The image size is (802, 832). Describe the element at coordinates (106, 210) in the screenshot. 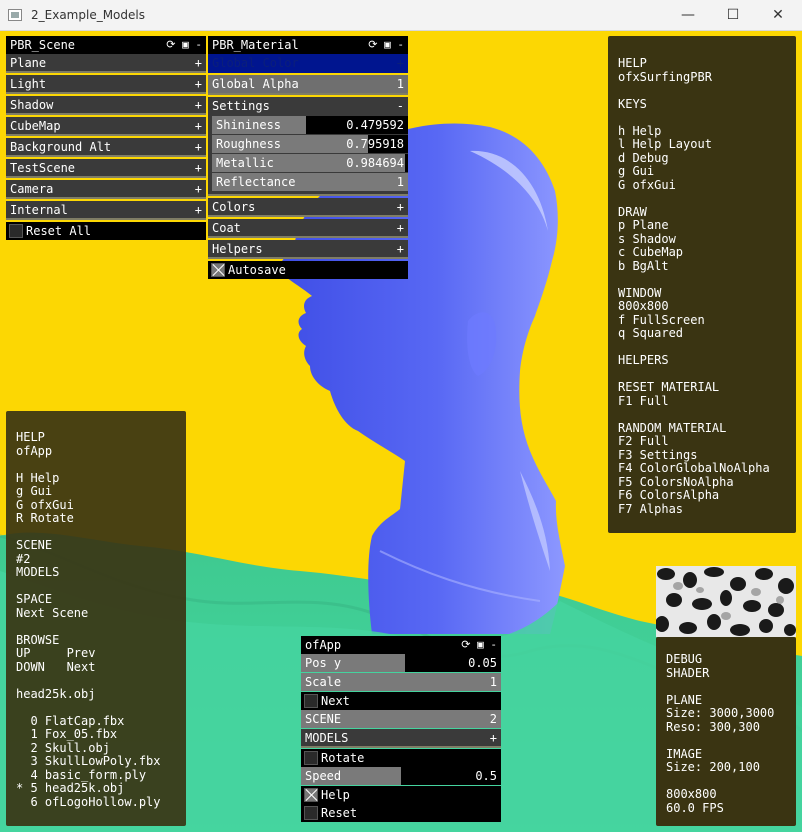

I see `group-internal: Internal +` at that location.